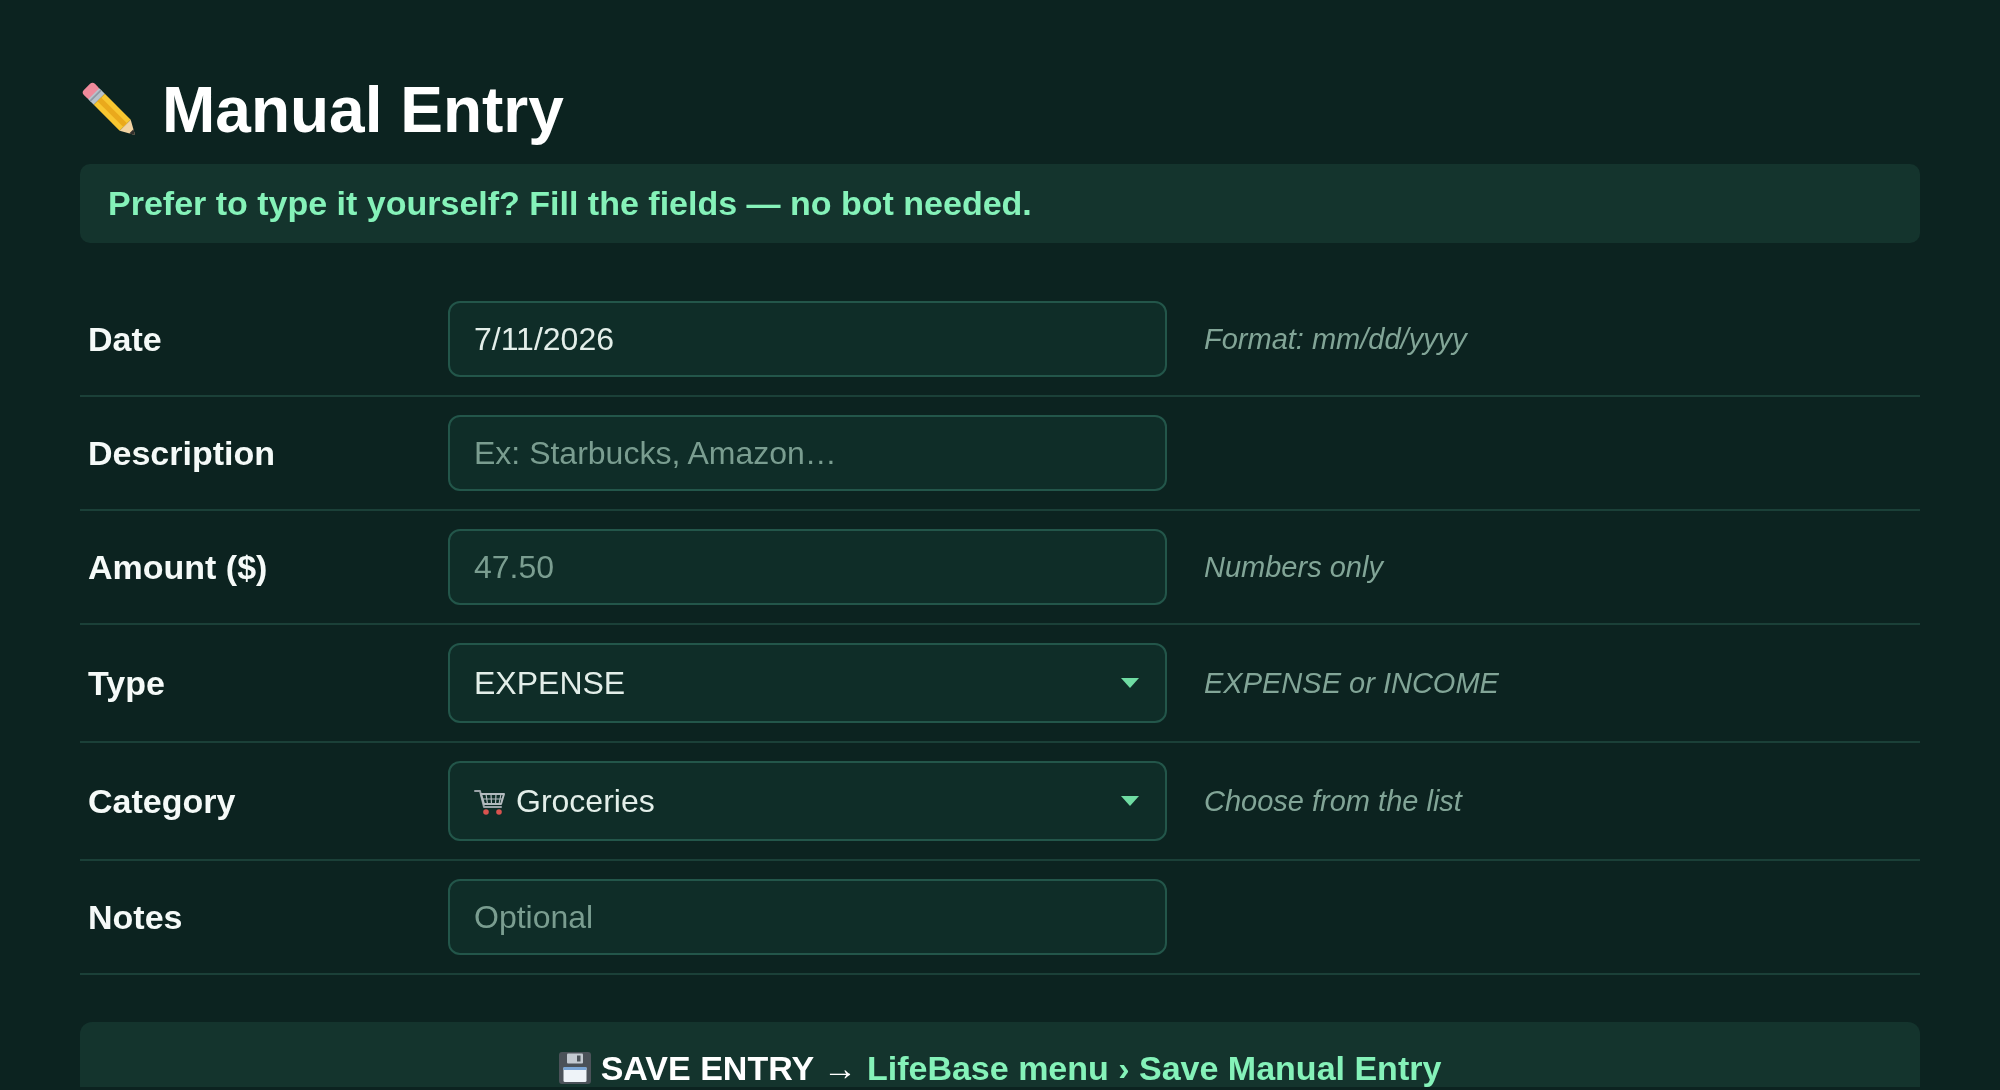  I want to click on field-label: Date, so click(125, 339).